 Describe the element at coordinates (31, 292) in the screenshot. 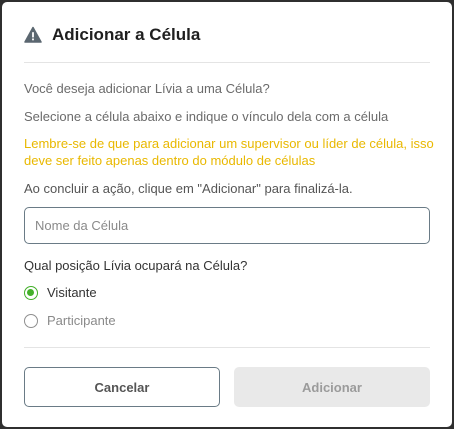

I see `radio-selected-icon` at that location.